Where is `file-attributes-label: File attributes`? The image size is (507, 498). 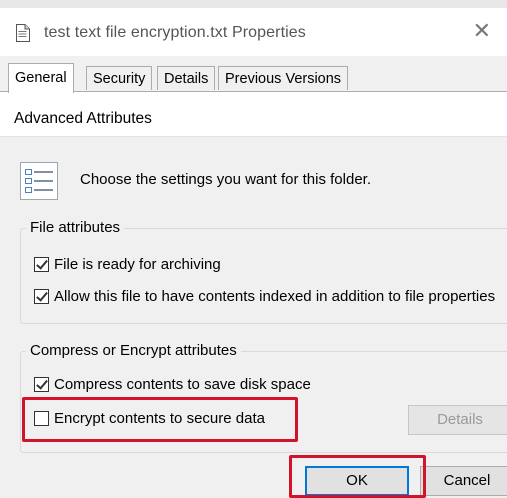
file-attributes-label: File attributes is located at coordinates (75, 227).